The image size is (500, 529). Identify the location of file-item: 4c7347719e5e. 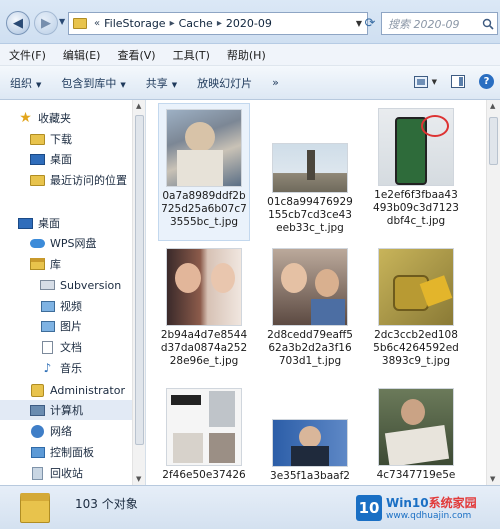
(416, 432).